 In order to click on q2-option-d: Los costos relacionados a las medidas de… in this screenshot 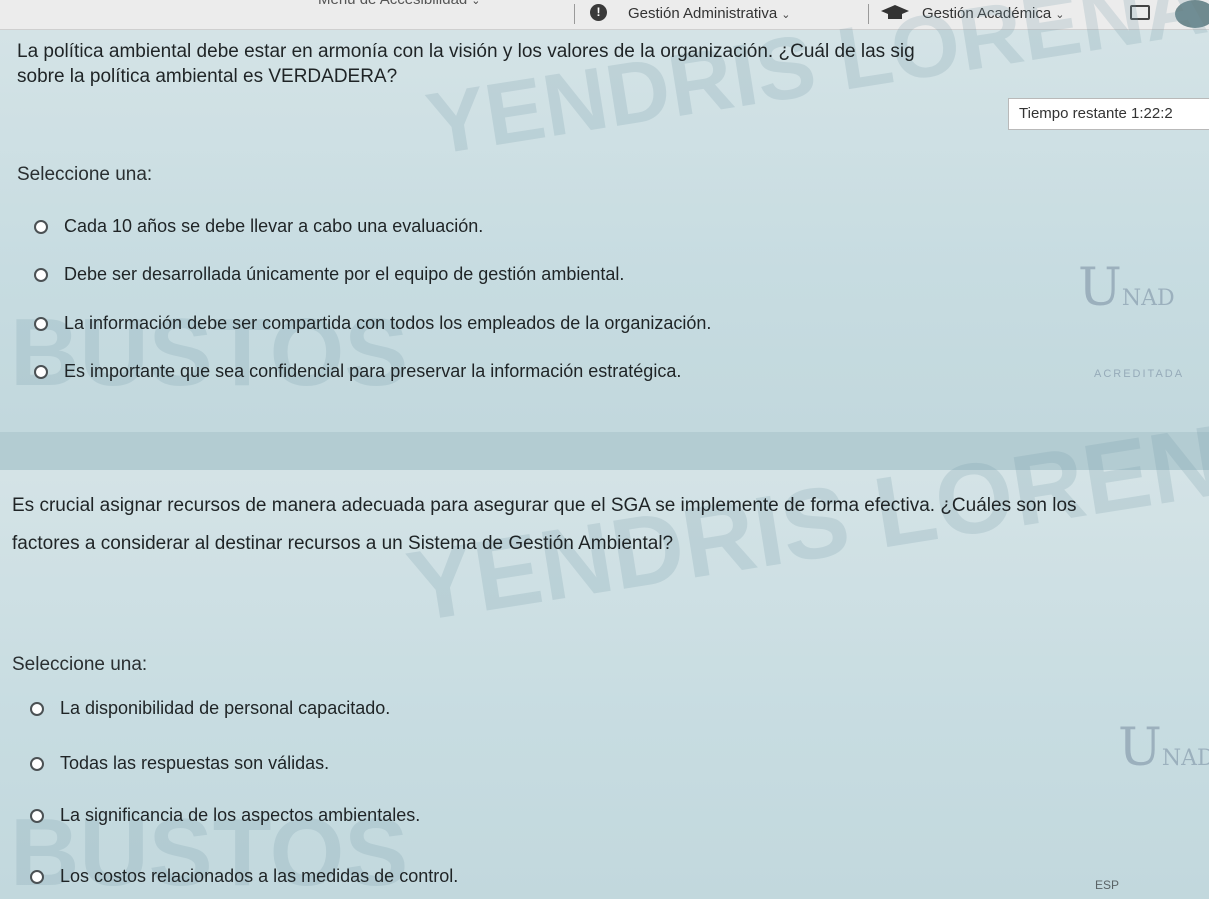, I will do `click(244, 876)`.